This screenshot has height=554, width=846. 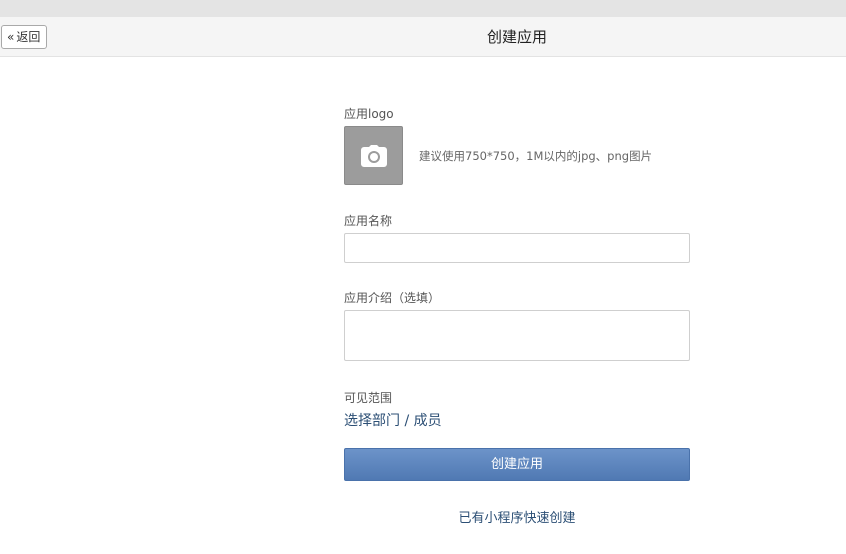 I want to click on logo-upload, so click(x=373, y=155).